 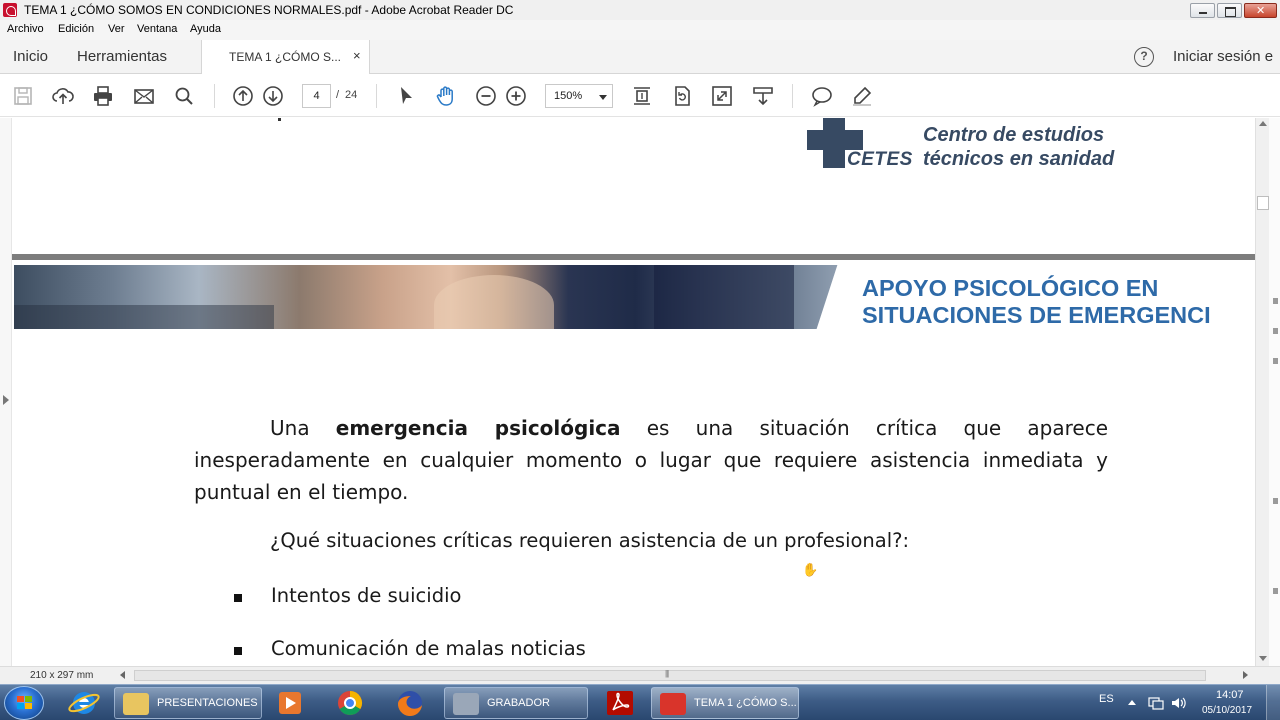 I want to click on menu-edicion: Edición, so click(x=76, y=29).